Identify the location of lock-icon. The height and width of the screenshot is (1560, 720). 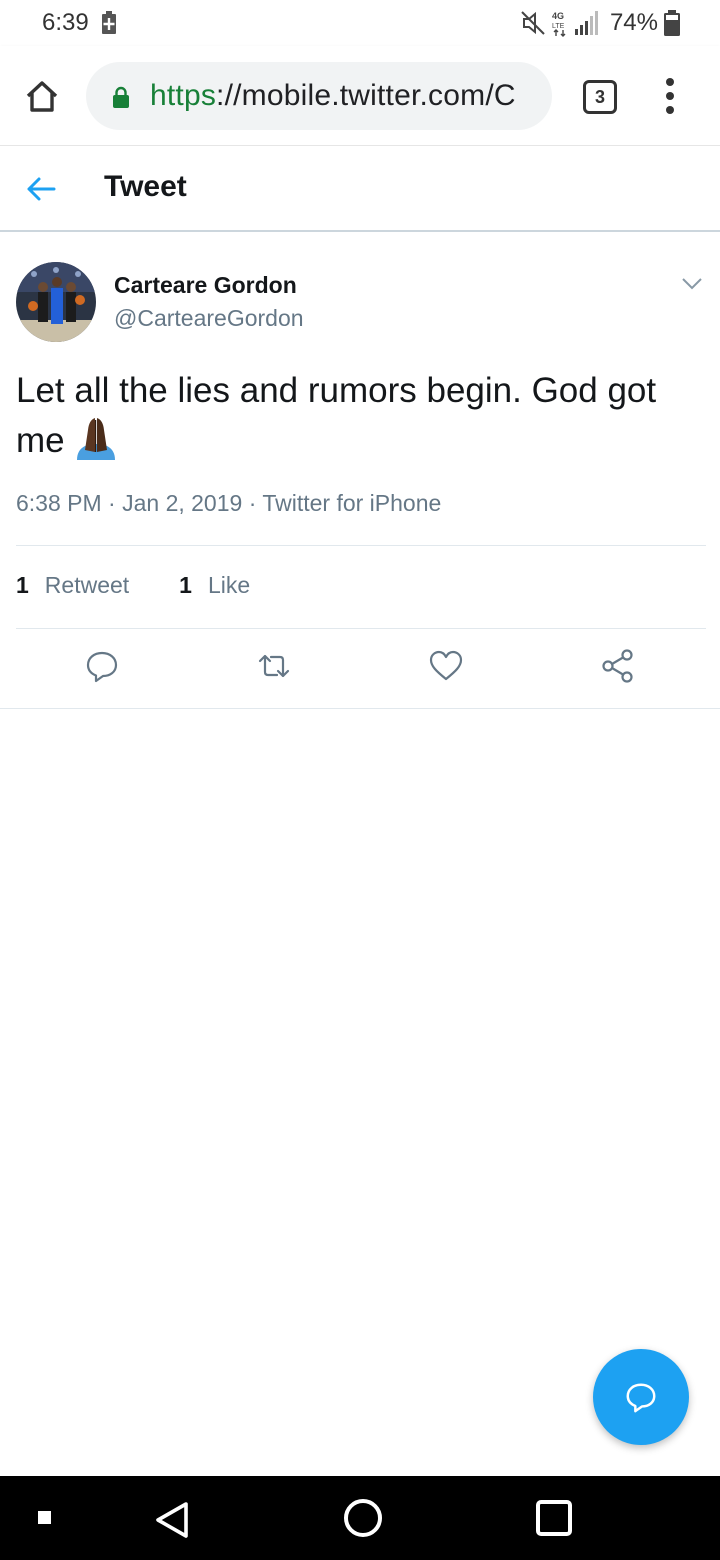
(121, 97).